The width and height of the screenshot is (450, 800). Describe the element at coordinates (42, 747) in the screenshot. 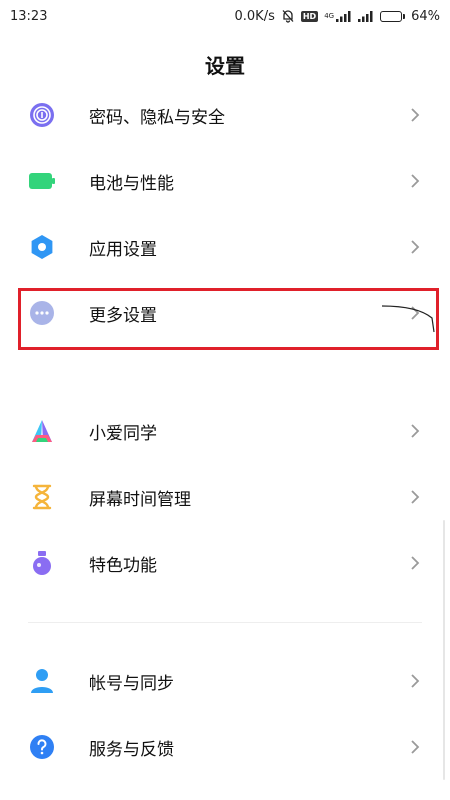

I see `help-icon` at that location.